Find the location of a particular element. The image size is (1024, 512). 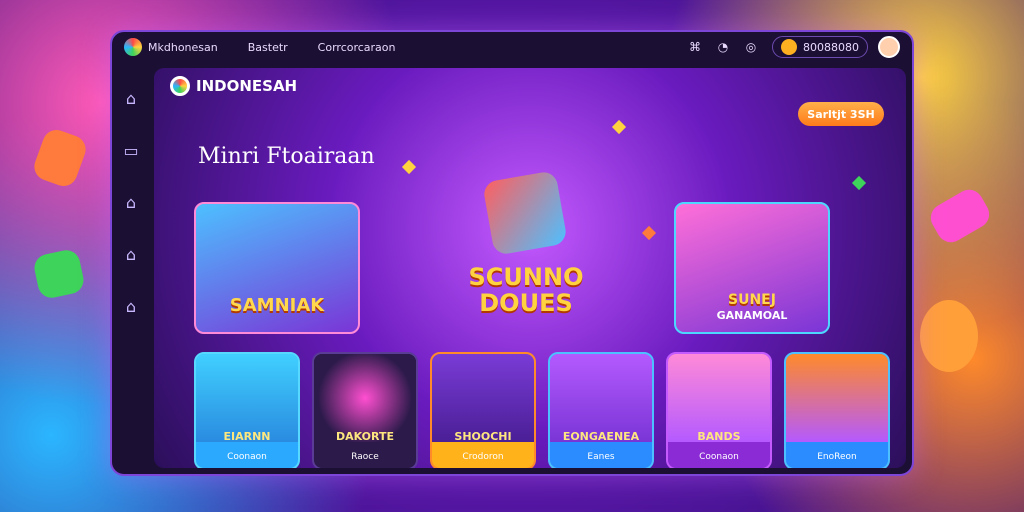

game-category: EnoReon is located at coordinates (837, 457).